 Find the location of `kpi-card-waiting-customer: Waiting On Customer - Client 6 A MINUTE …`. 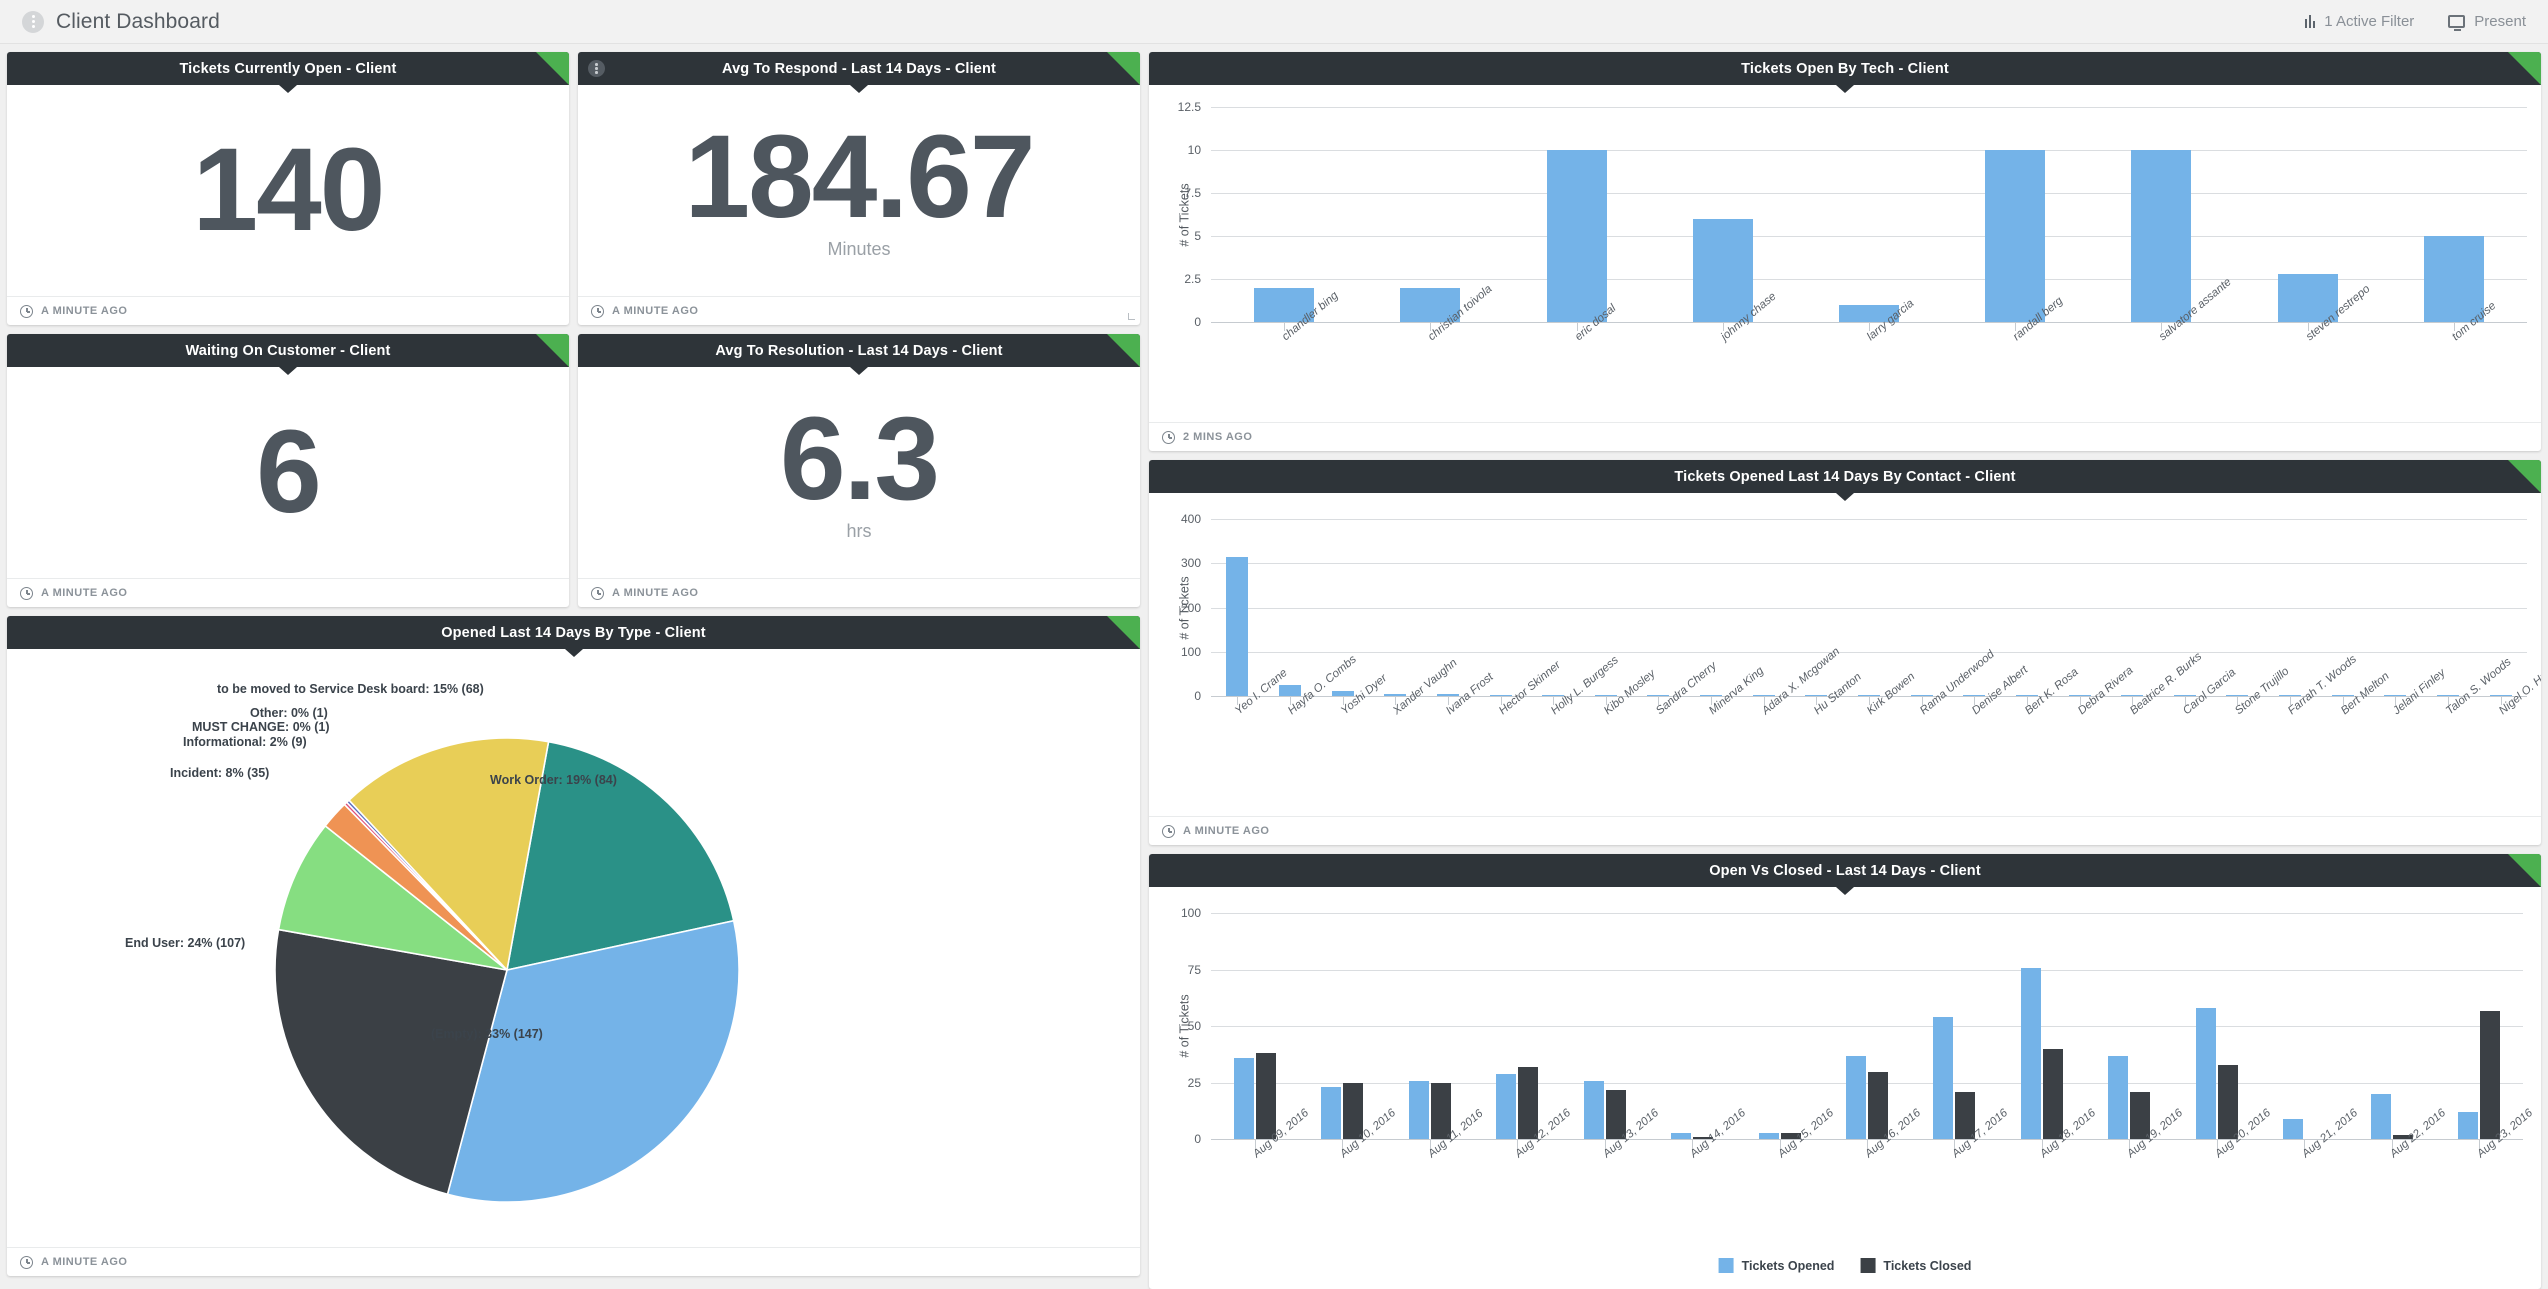

kpi-card-waiting-customer: Waiting On Customer - Client 6 A MINUTE … is located at coordinates (288, 470).